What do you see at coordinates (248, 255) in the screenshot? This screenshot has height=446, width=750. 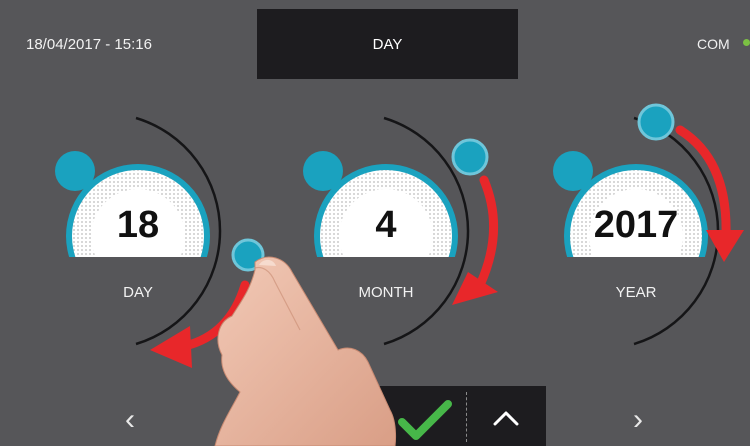 I see `day-slider-handle` at bounding box center [248, 255].